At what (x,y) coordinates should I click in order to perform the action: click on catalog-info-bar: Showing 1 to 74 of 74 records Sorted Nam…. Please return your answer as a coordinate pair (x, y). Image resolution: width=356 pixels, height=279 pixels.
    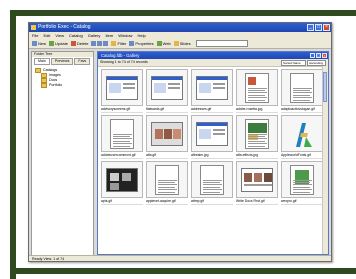
    Looking at the image, I should click on (213, 63).